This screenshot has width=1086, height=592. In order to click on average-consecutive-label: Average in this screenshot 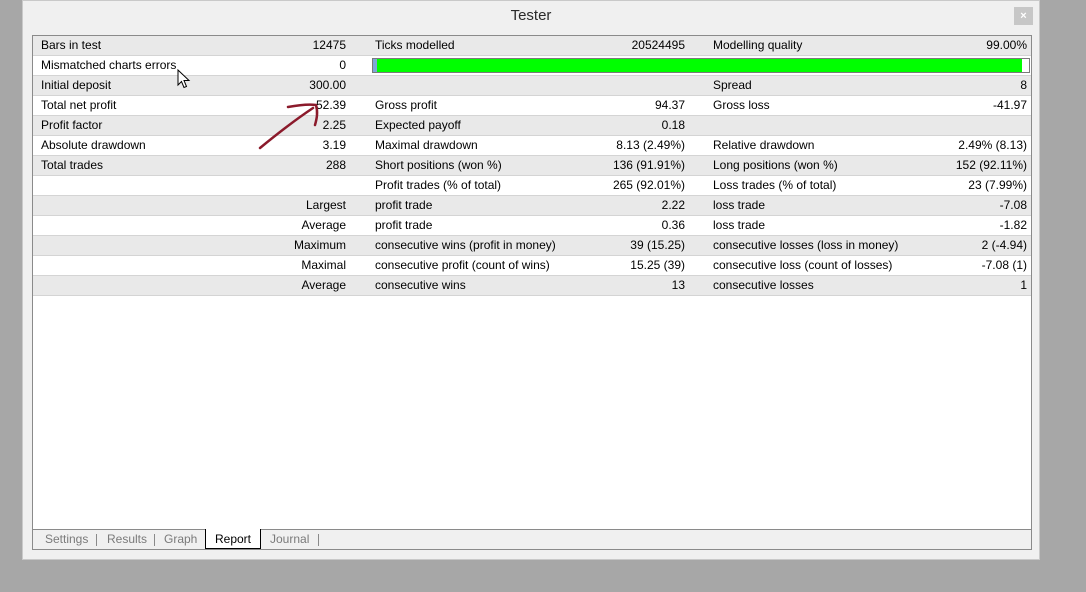, I will do `click(323, 285)`.